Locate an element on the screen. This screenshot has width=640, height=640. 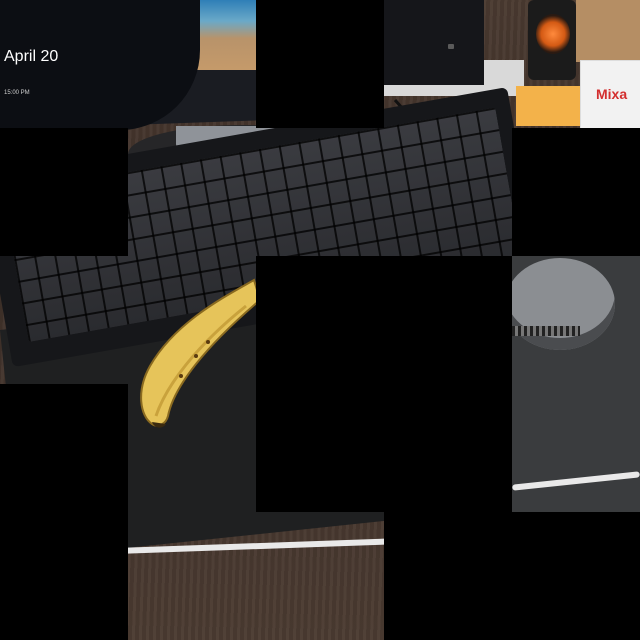
mouse-grip is located at coordinates (546, 331).